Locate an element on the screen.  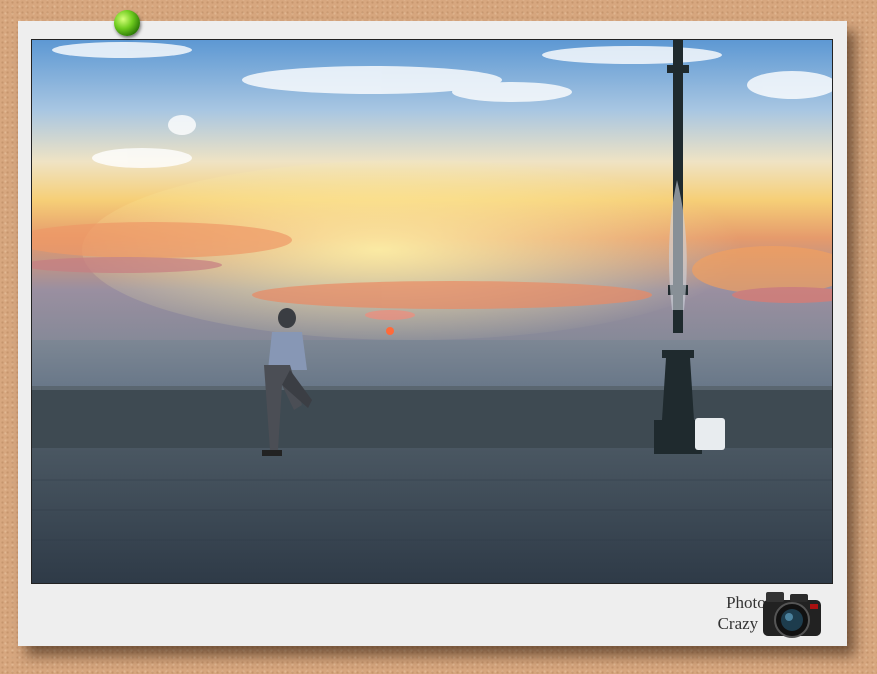
setting-sun is located at coordinates (390, 331).